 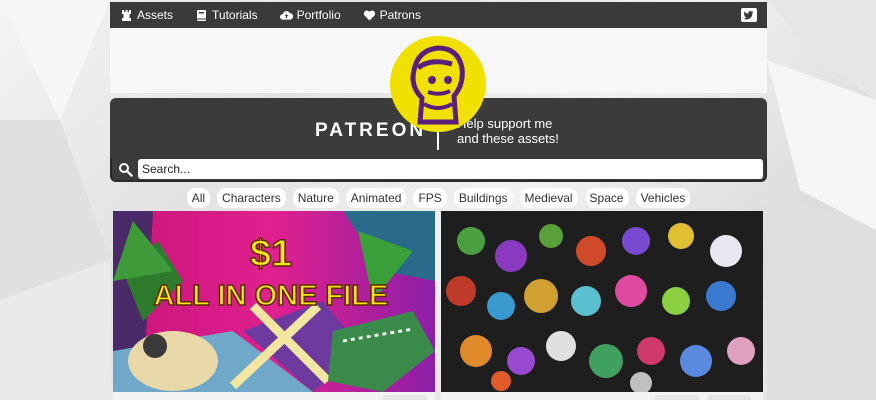 What do you see at coordinates (235, 15) in the screenshot?
I see `nav-label: Tutorials` at bounding box center [235, 15].